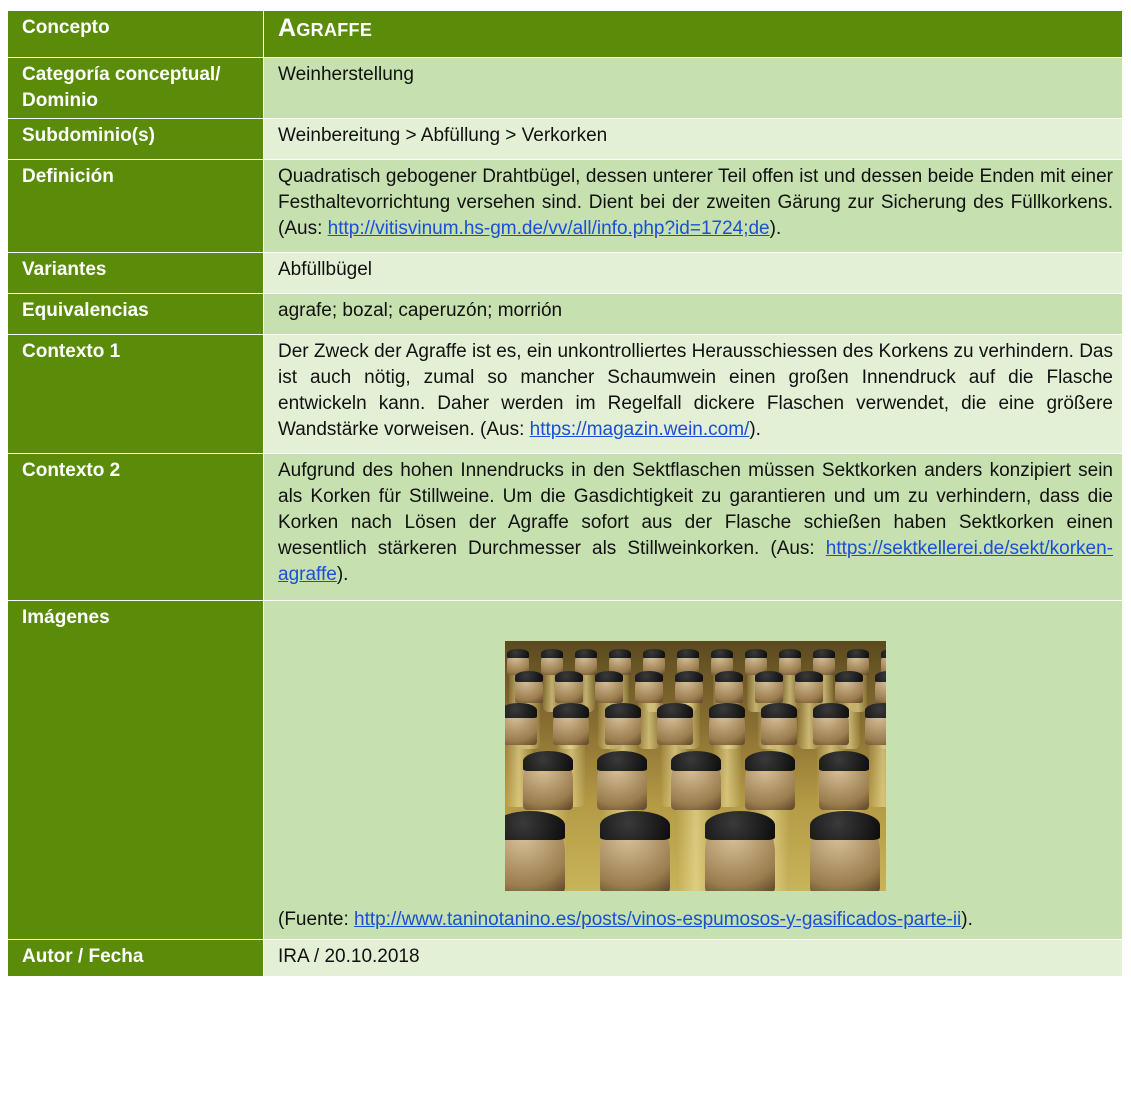 Image resolution: width=1131 pixels, height=1095 pixels. What do you see at coordinates (640, 429) in the screenshot?
I see `contexto1-source-link: https://magazin.wein.com/` at bounding box center [640, 429].